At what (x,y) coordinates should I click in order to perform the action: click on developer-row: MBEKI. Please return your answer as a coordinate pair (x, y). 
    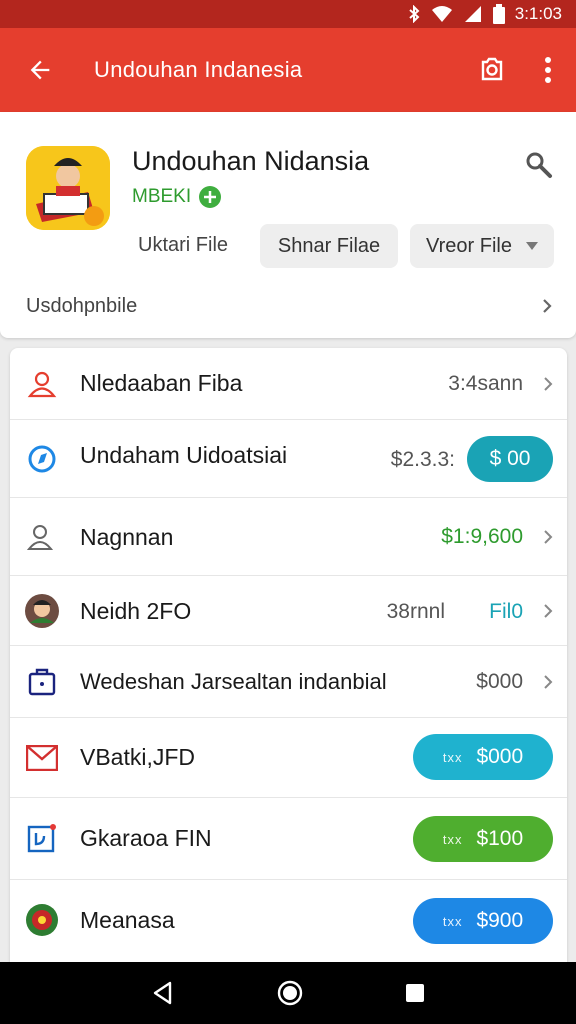
    Looking at the image, I should click on (177, 197).